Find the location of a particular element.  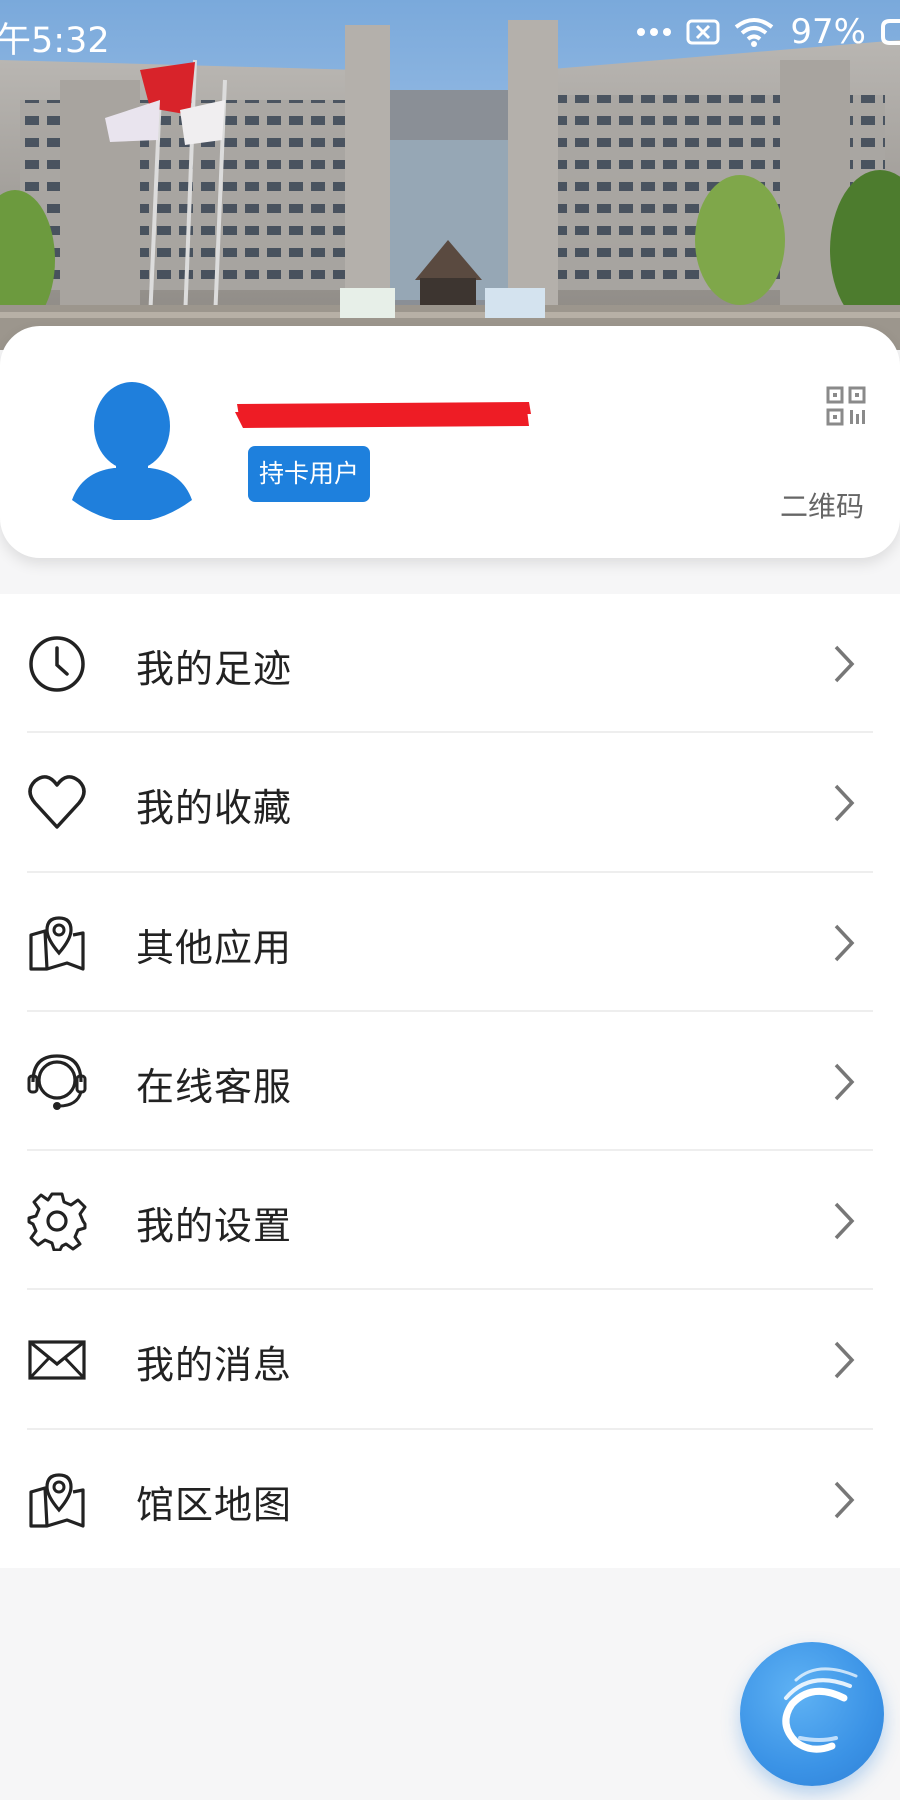

menu-item-online-service: 在线客服 is located at coordinates (450, 1082).